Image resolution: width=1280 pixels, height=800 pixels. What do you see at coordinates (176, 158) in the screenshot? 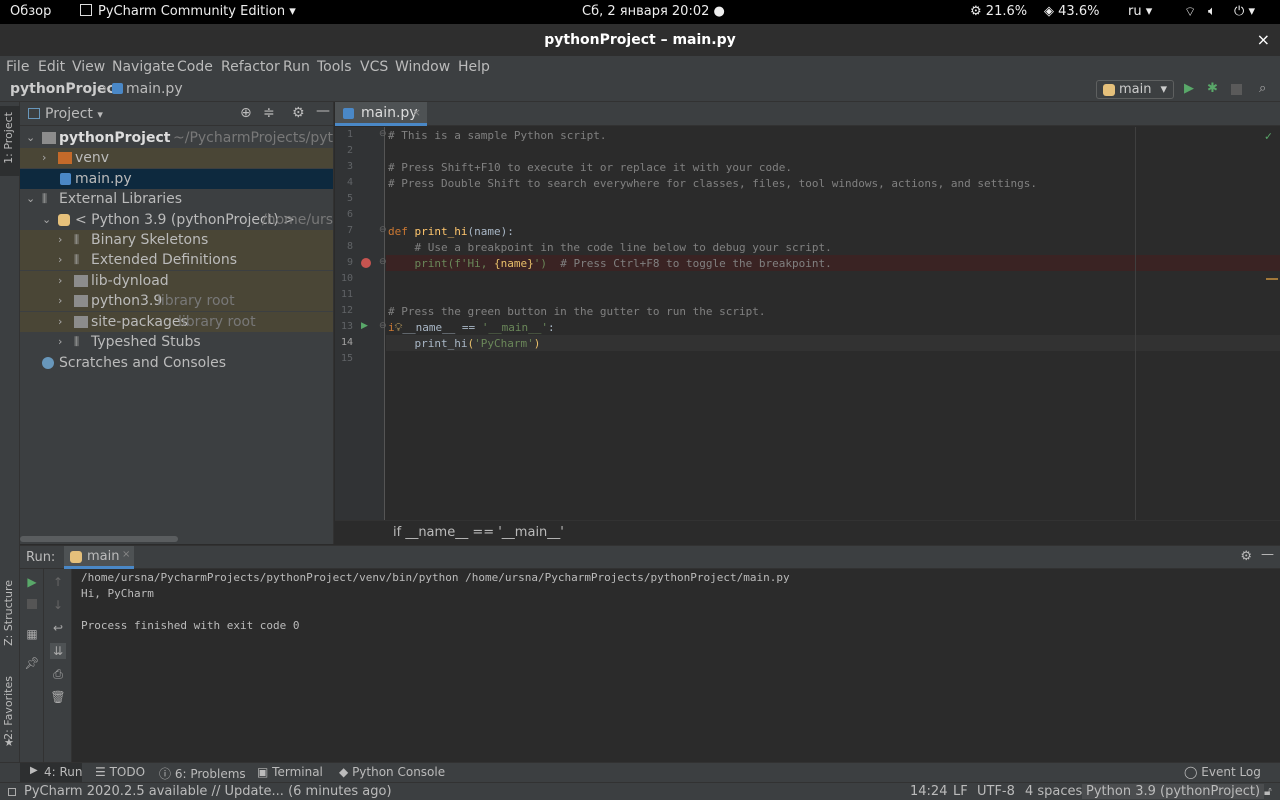
I see `tree-item-venv: › venv` at bounding box center [176, 158].